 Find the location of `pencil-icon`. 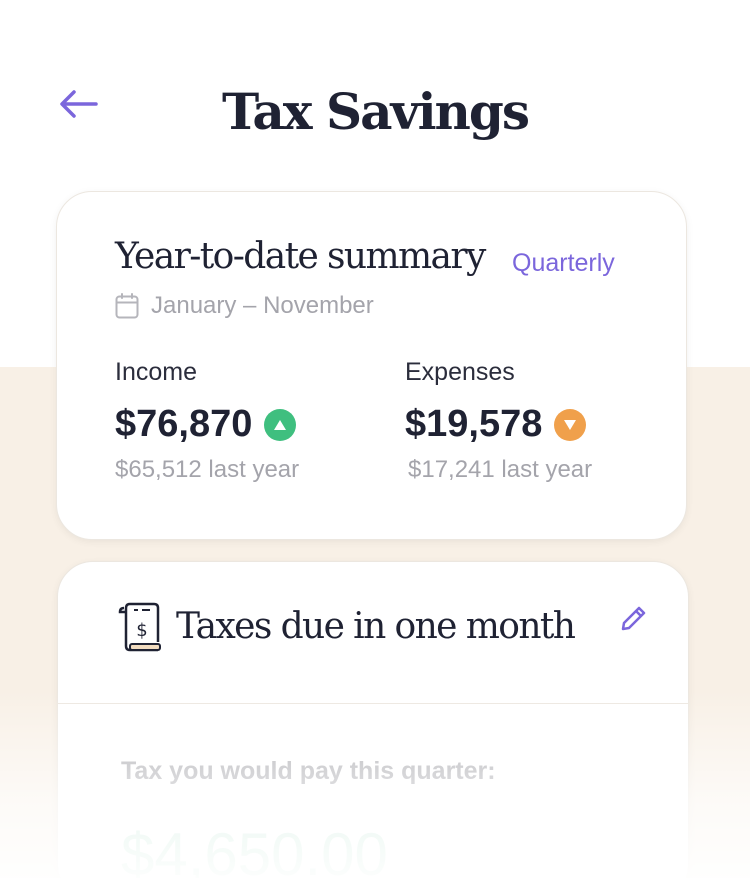

pencil-icon is located at coordinates (633, 618).